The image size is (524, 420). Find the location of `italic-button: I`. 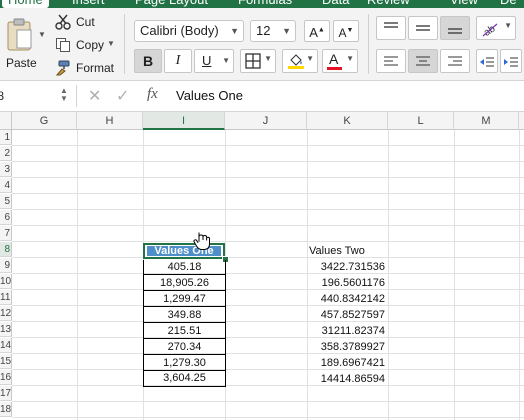

italic-button: I is located at coordinates (178, 61).